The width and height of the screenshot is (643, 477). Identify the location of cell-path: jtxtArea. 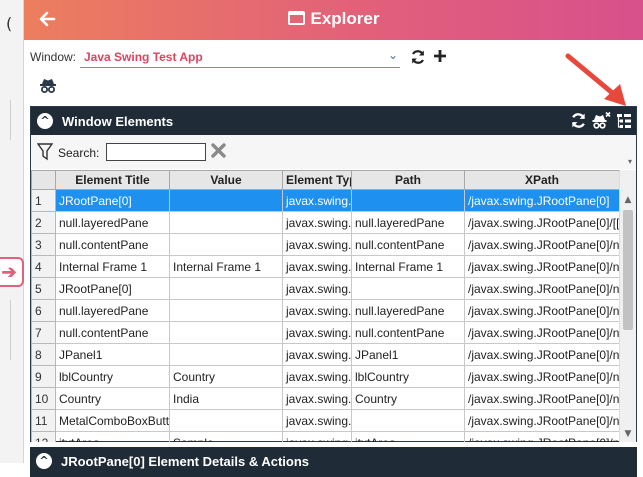
(408, 436).